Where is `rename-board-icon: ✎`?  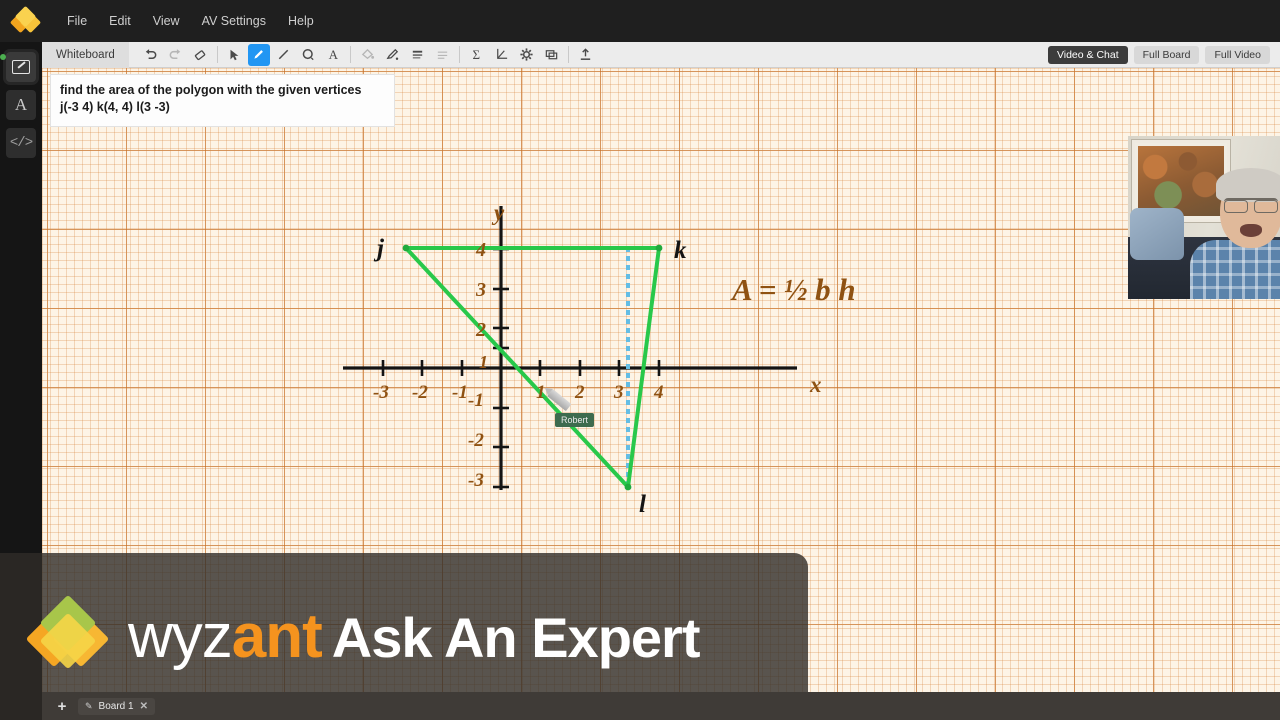
rename-board-icon: ✎ is located at coordinates (89, 706).